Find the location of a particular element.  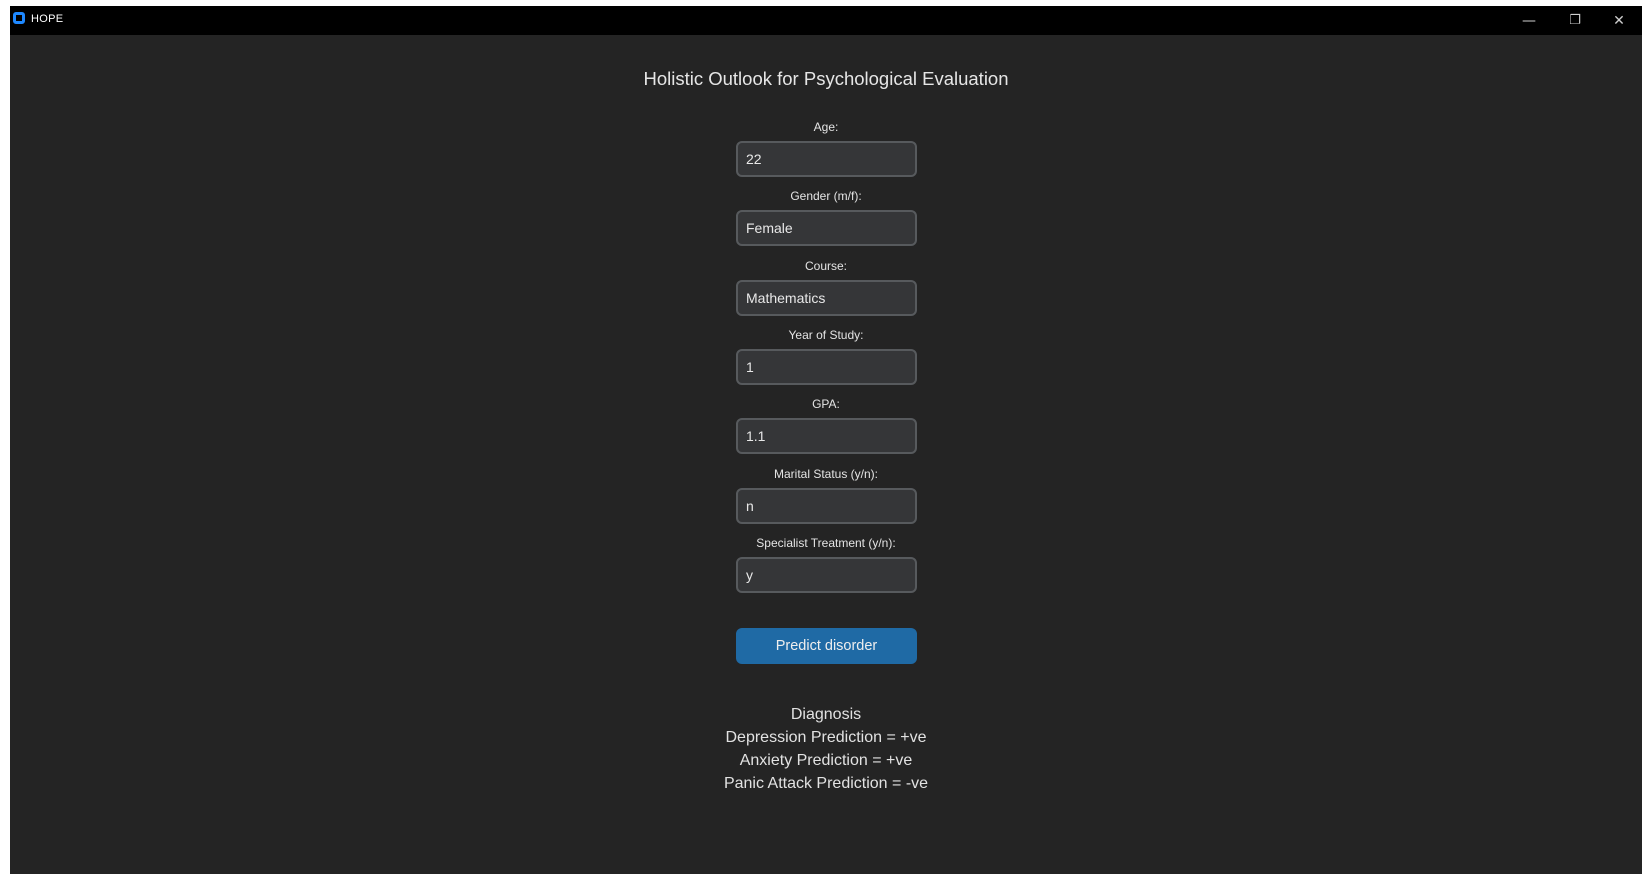

gpa-label: GPA: is located at coordinates (826, 404).